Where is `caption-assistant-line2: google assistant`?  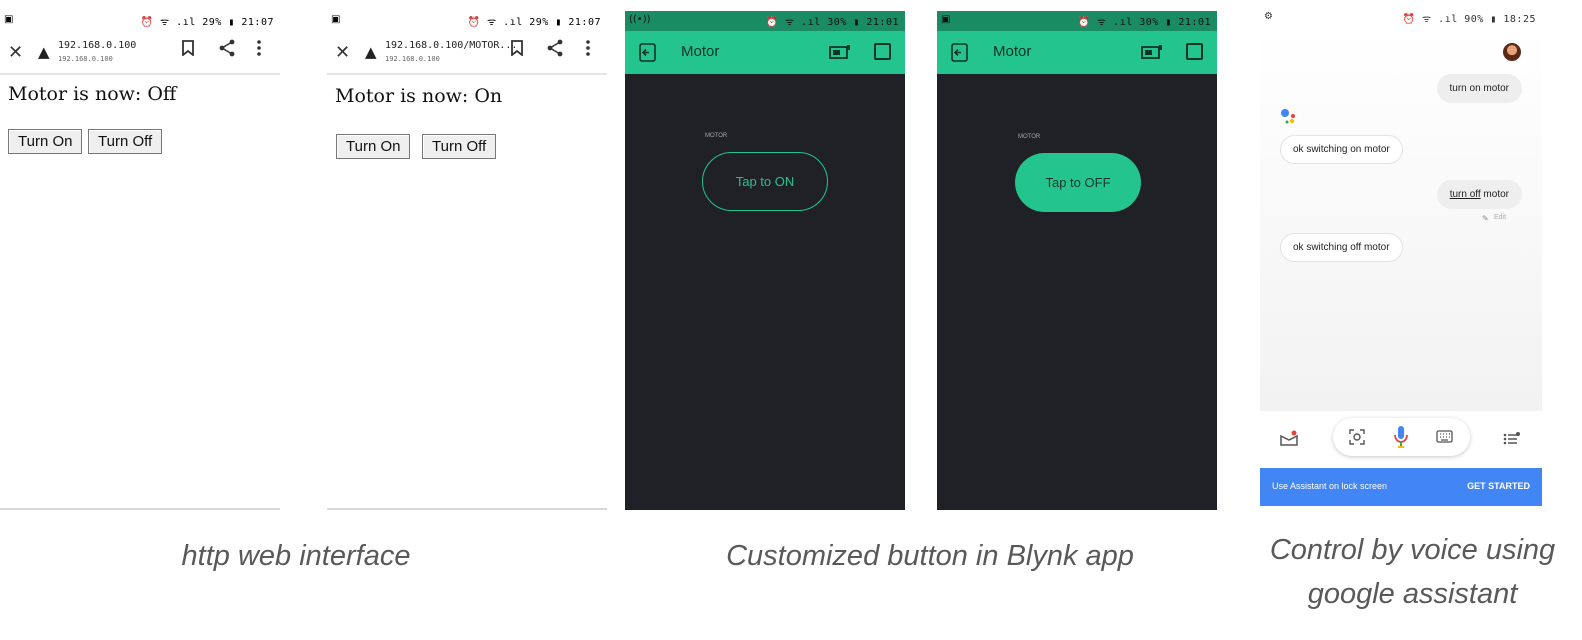
caption-assistant-line2: google assistant is located at coordinates (1412, 594).